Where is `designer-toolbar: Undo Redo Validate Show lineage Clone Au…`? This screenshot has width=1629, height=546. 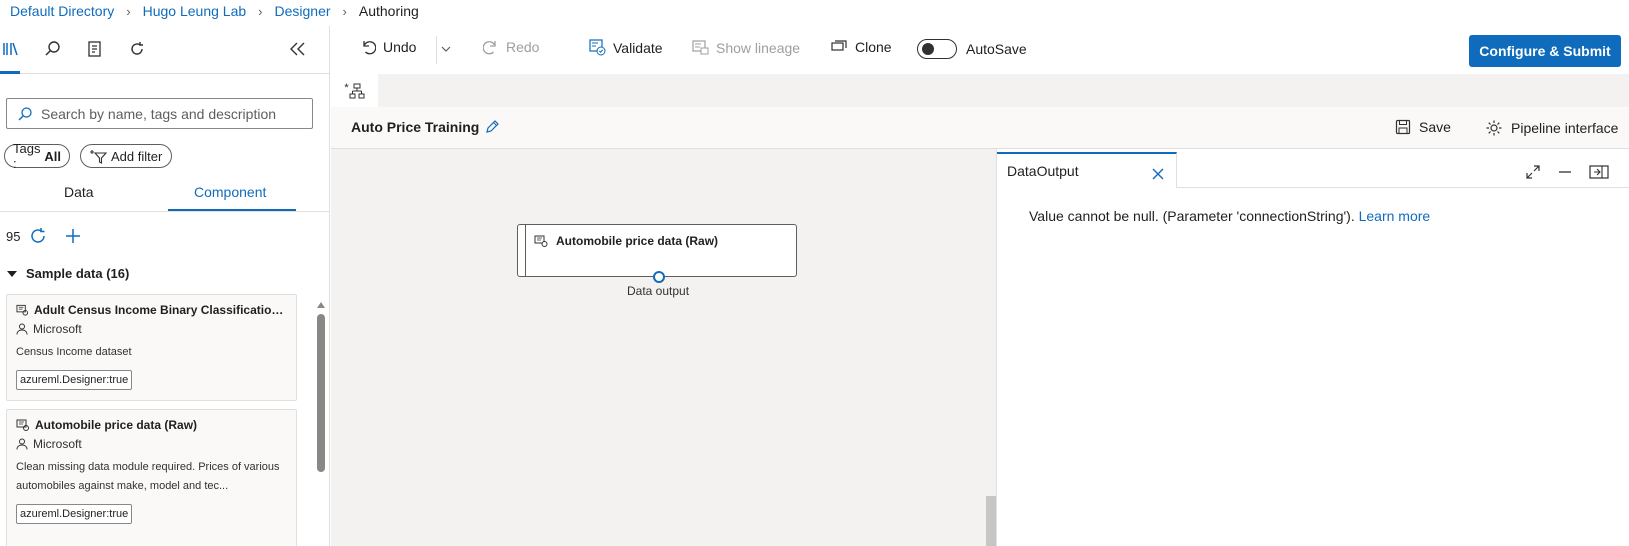 designer-toolbar: Undo Redo Validate Show lineage Clone Au… is located at coordinates (980, 50).